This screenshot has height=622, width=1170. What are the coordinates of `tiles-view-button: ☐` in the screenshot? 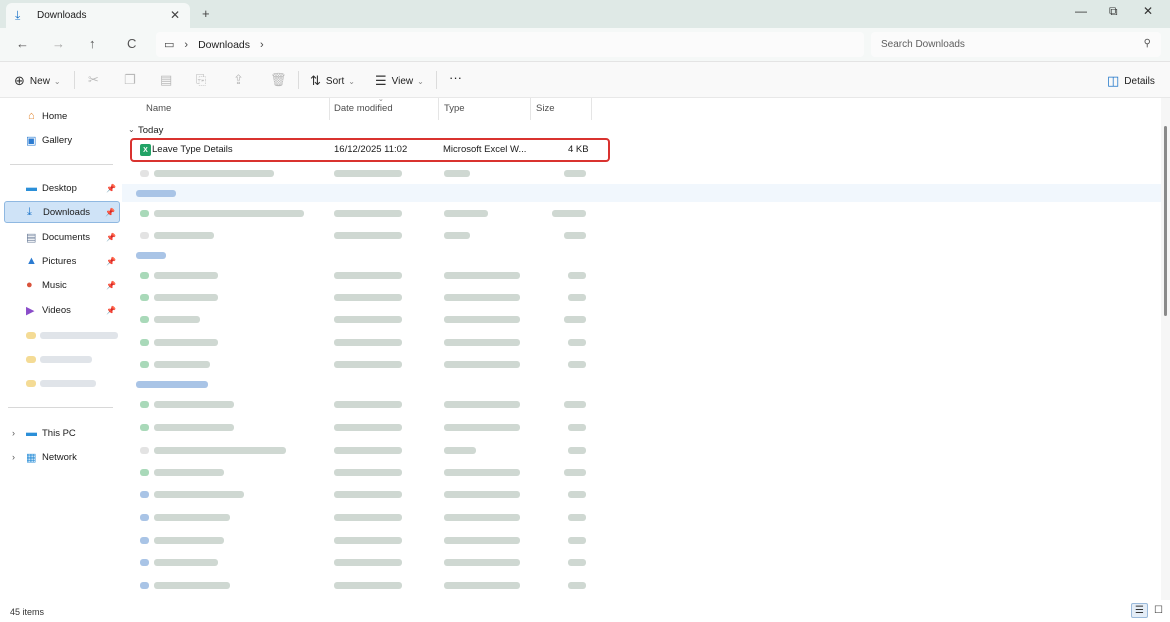 It's located at (1158, 610).